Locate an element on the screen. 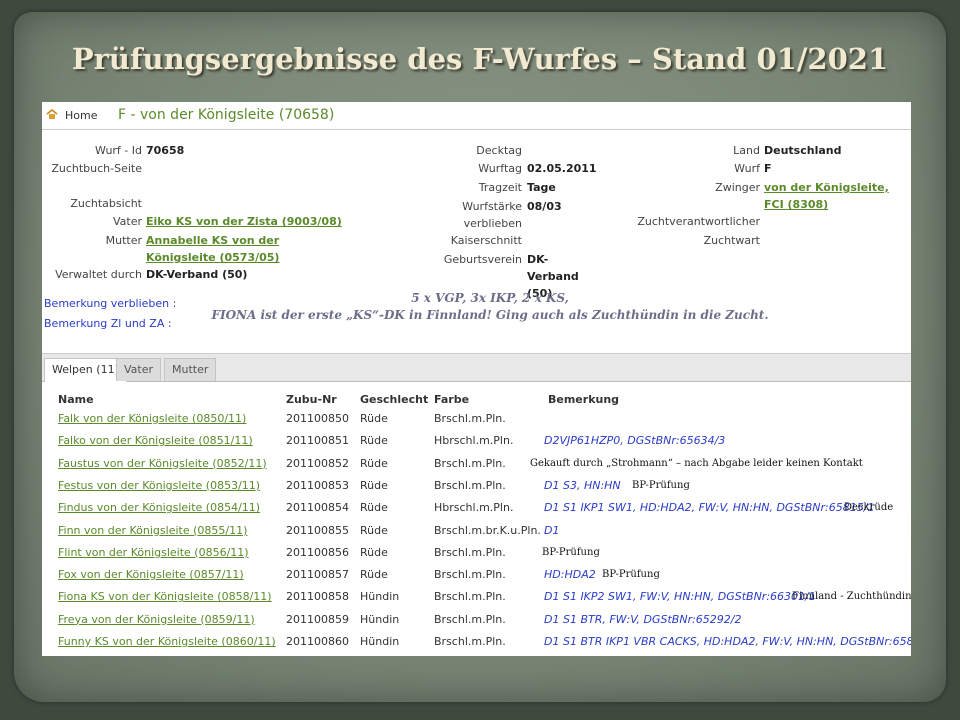 The image size is (960, 720). page-title: F - von der Königsleite (70658) is located at coordinates (226, 115).